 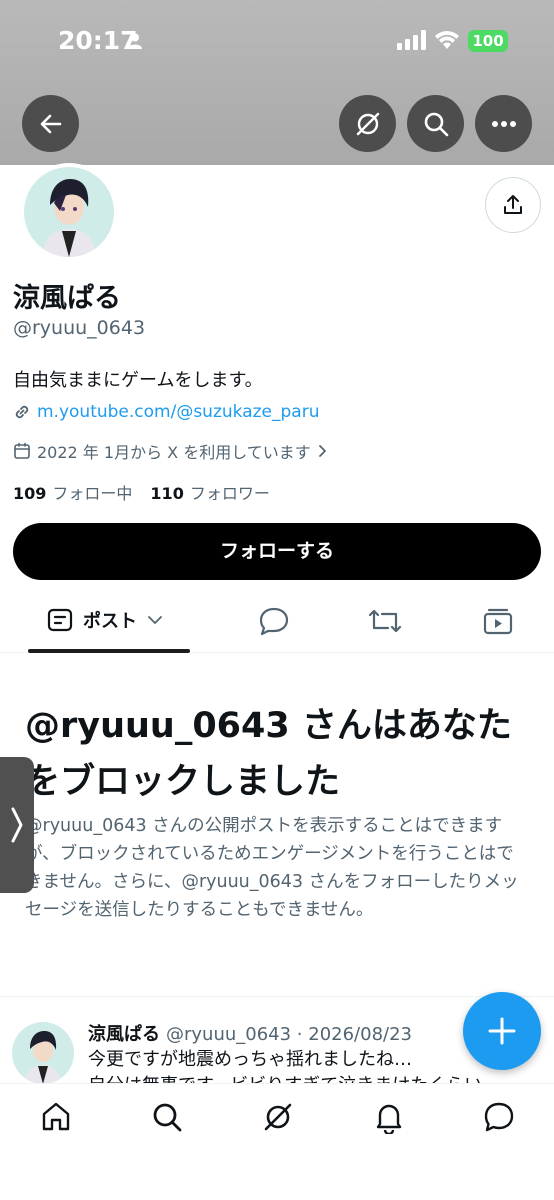 I want to click on following-count: 109, so click(x=30, y=493).